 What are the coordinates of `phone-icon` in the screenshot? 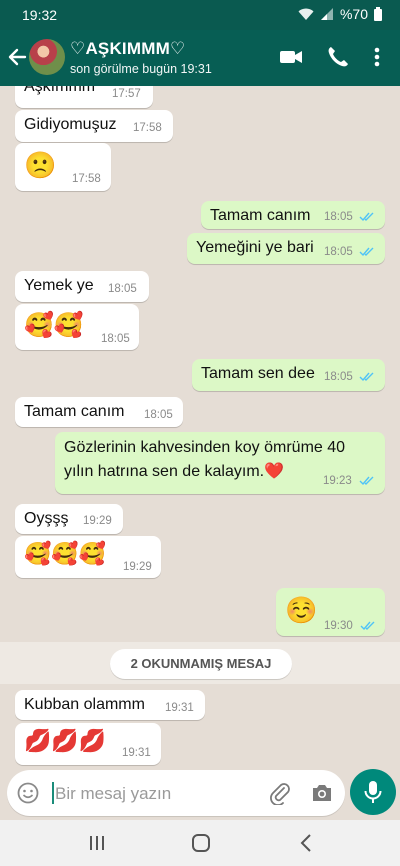 It's located at (338, 57).